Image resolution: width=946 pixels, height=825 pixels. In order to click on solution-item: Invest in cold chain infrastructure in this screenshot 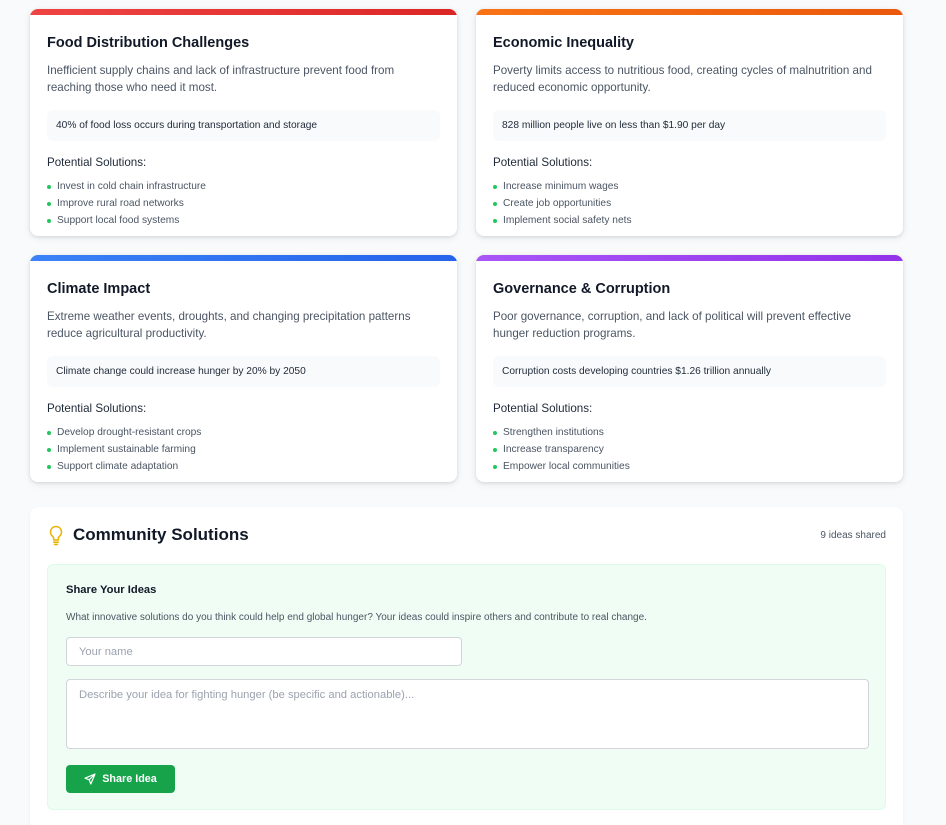, I will do `click(243, 186)`.